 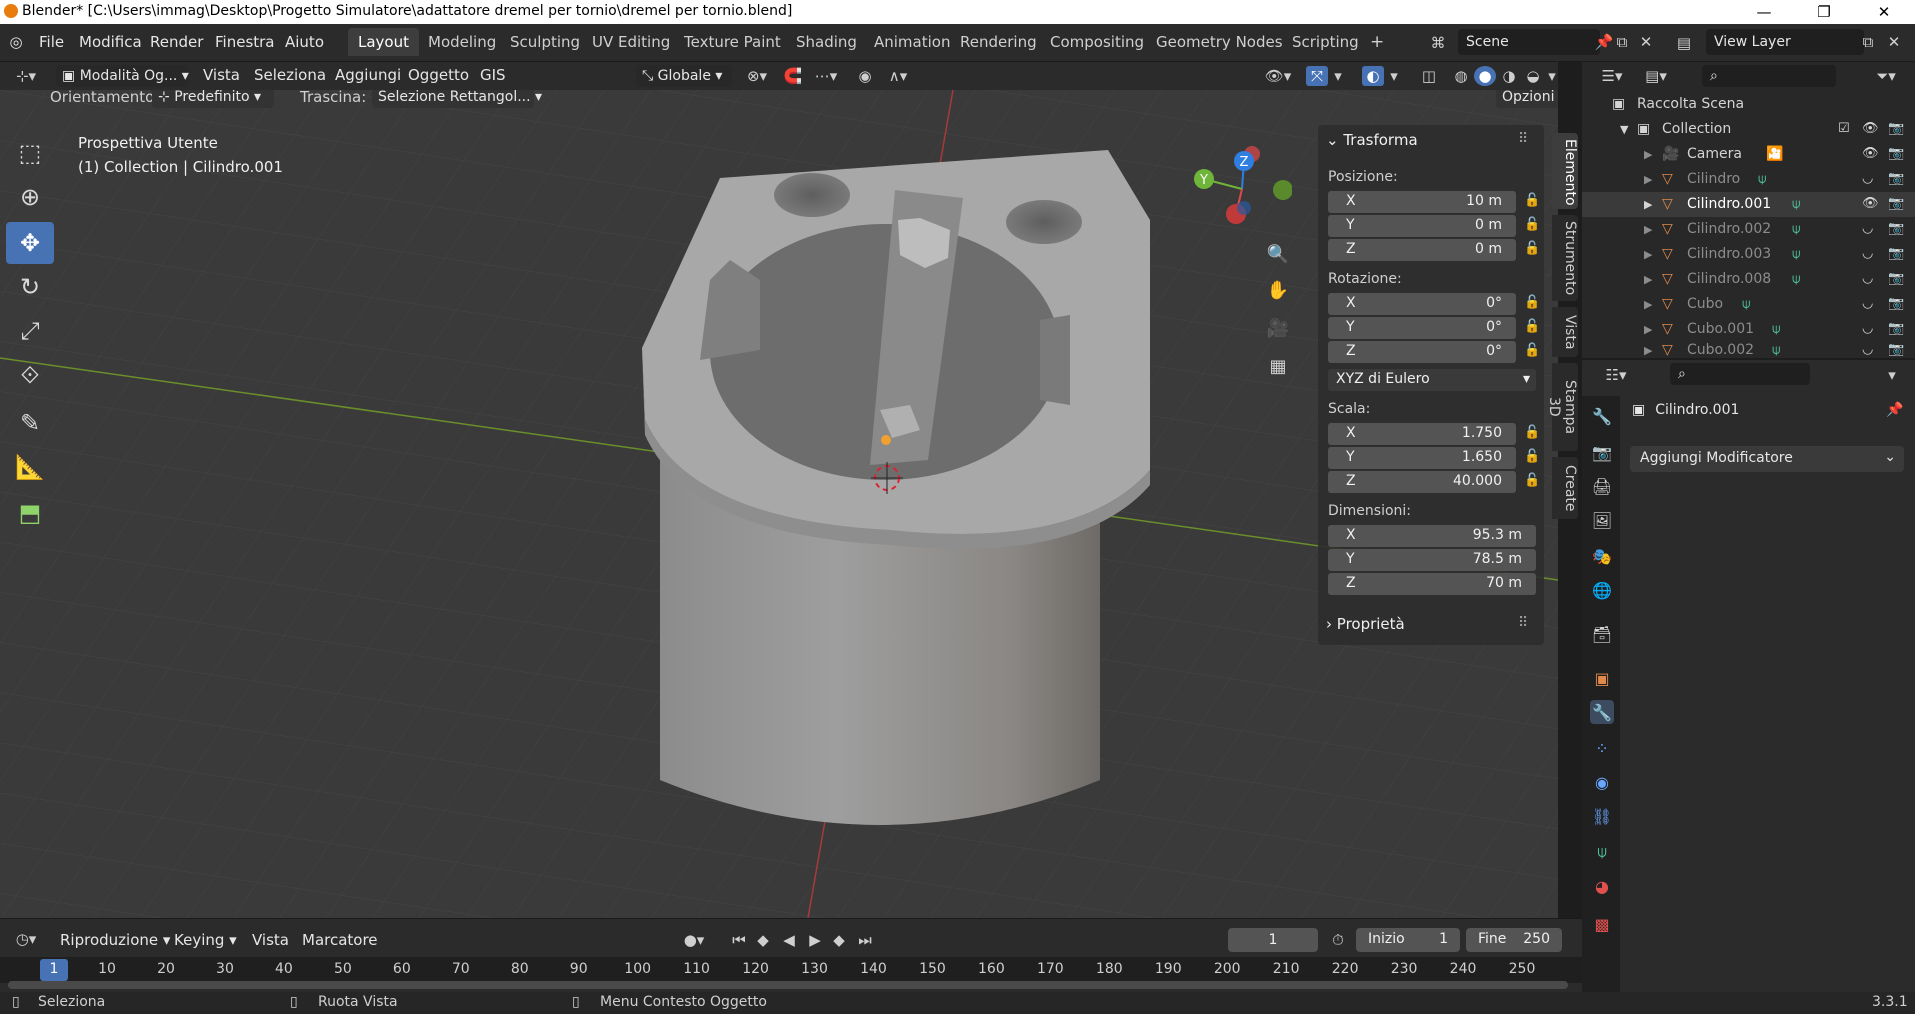 What do you see at coordinates (1432, 380) in the screenshot?
I see `rotation-mode-dropdown: XYZ di Eulero ▾` at bounding box center [1432, 380].